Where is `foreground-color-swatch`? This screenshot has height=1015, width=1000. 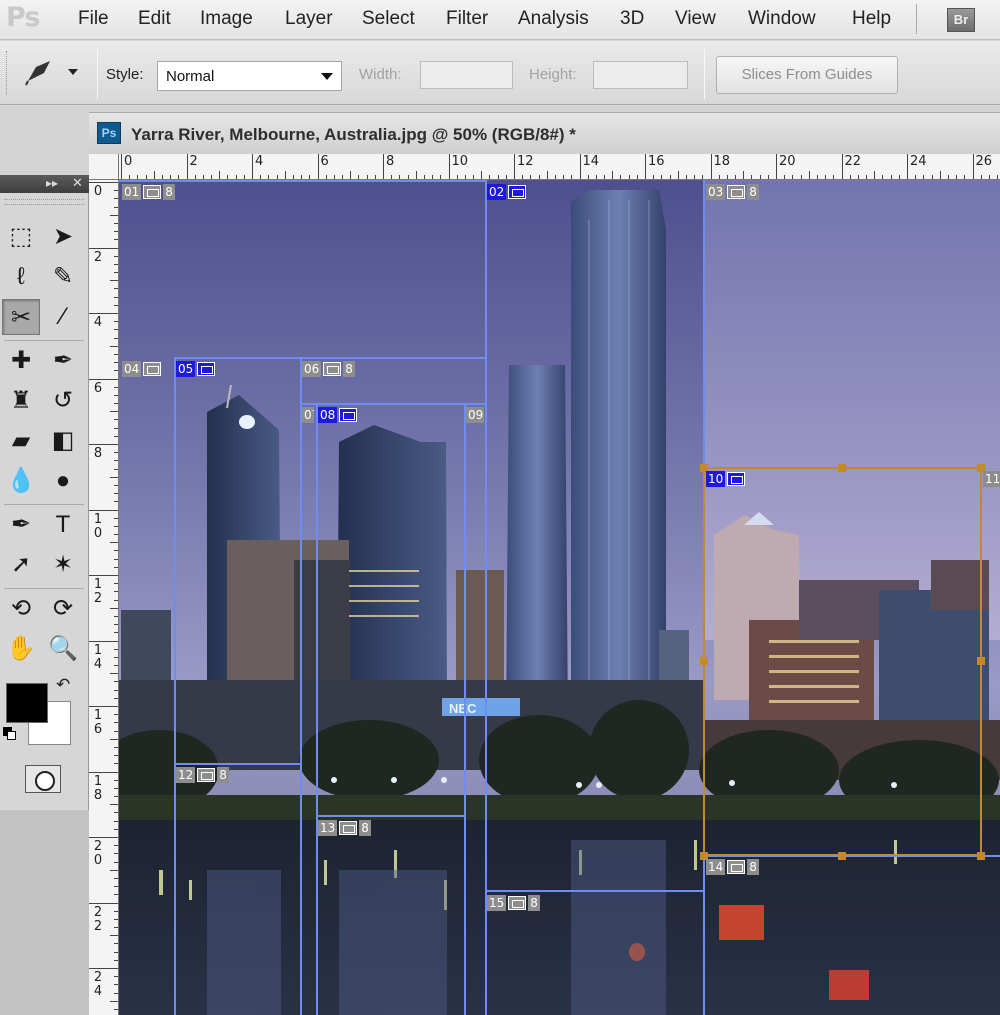
foreground-color-swatch is located at coordinates (27, 703).